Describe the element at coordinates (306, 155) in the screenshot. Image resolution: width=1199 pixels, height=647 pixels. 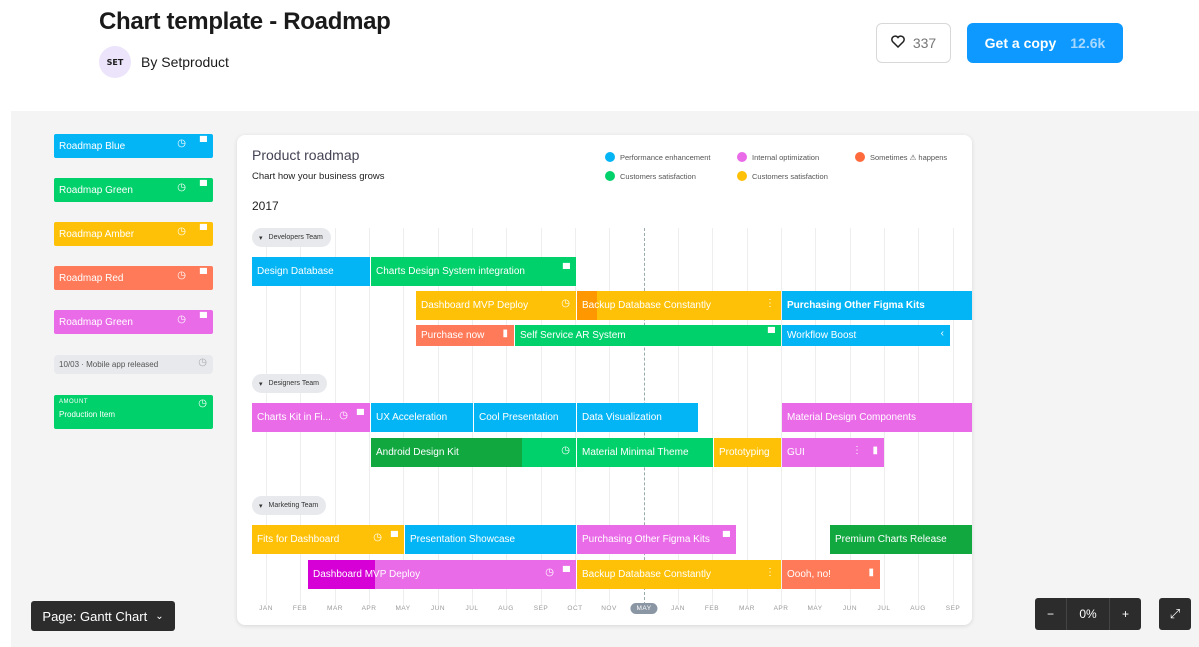
I see `chart-title: Product roadmap` at that location.